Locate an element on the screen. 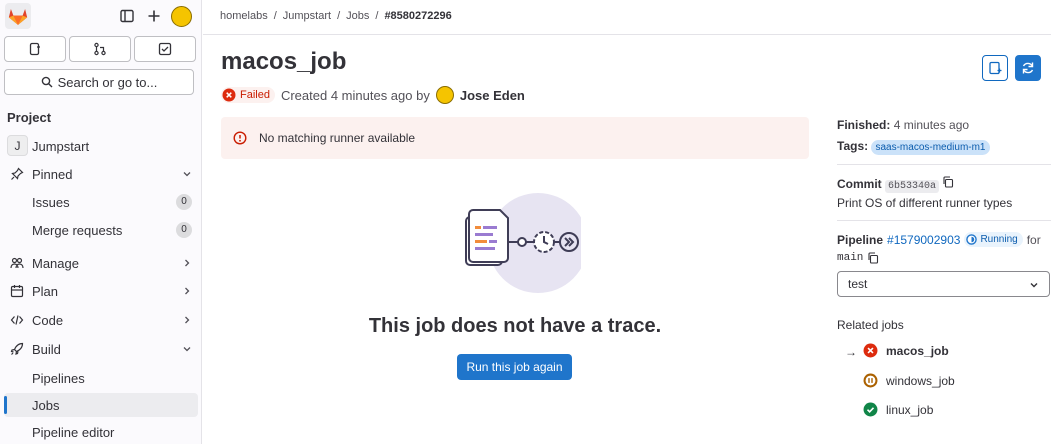 Image resolution: width=1051 pixels, height=444 pixels. create-new-plus-icon is located at coordinates (154, 16).